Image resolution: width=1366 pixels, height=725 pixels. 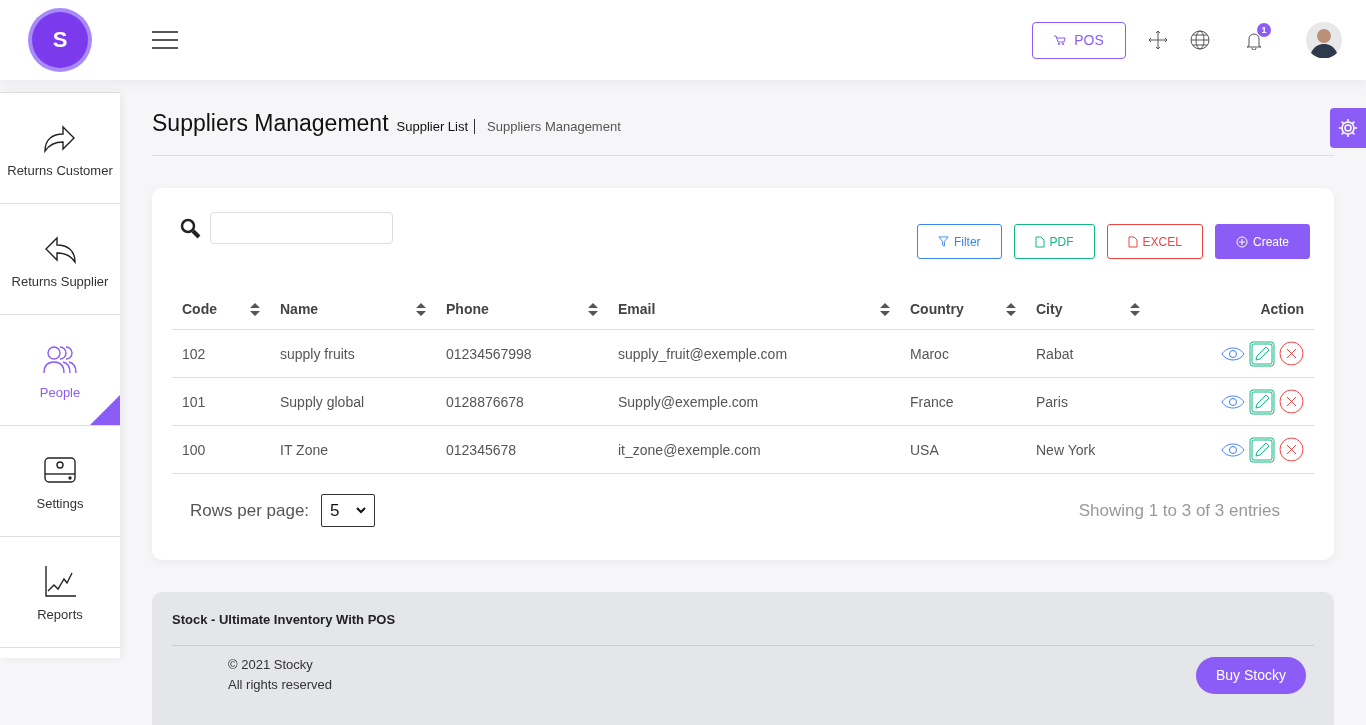 What do you see at coordinates (1088, 354) in the screenshot?
I see `table-cell: Rabat` at bounding box center [1088, 354].